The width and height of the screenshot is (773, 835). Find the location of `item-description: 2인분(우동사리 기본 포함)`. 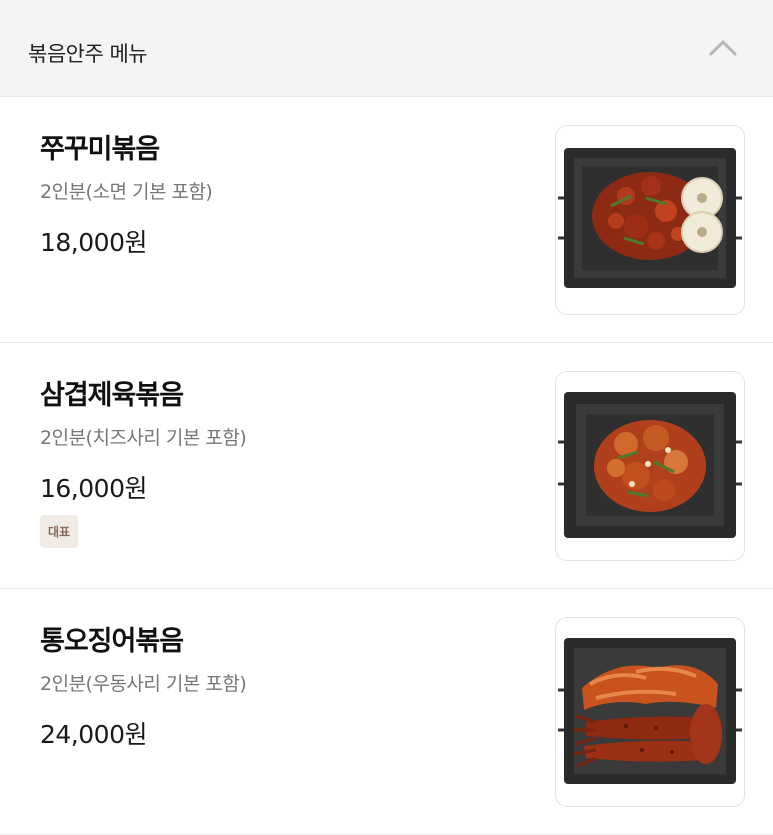

item-description: 2인분(우동사리 기본 포함) is located at coordinates (143, 684).